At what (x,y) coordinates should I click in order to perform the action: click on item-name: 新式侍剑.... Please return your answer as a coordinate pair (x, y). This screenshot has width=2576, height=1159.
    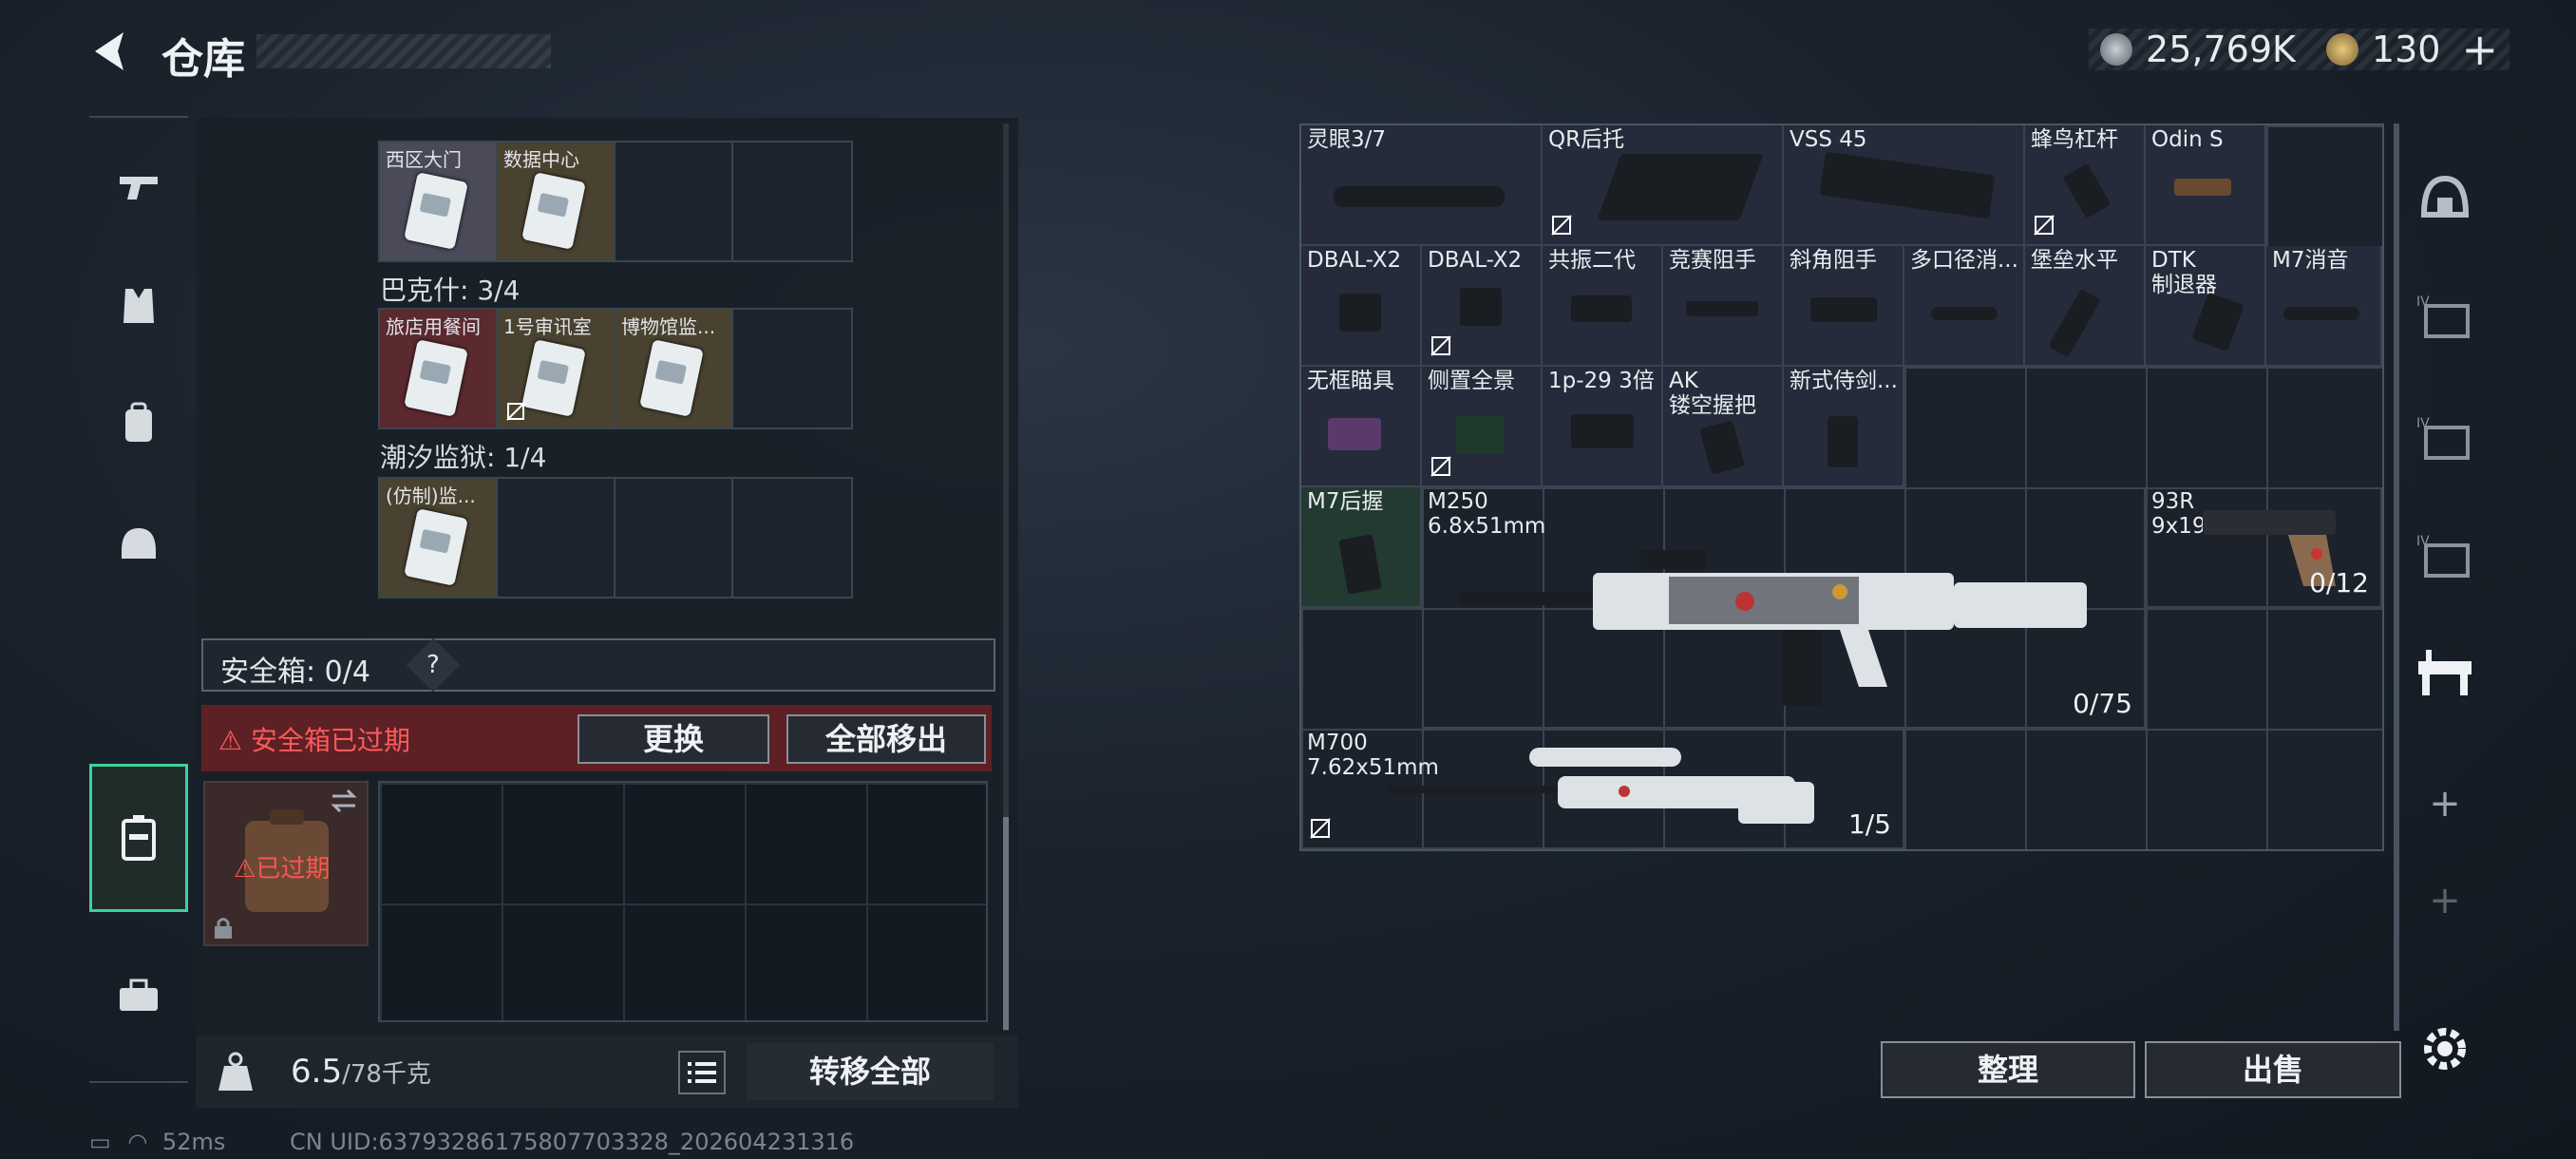
    Looking at the image, I should click on (1844, 381).